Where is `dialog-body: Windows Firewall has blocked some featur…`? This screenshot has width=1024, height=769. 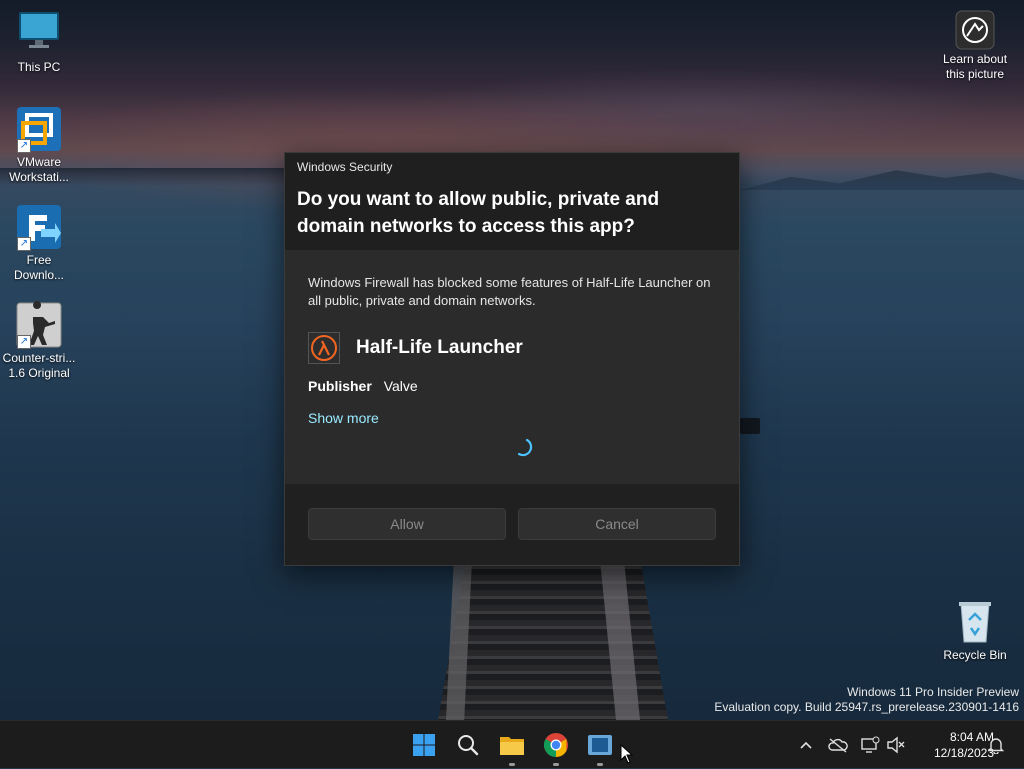 dialog-body: Windows Firewall has blocked some featur… is located at coordinates (512, 339).